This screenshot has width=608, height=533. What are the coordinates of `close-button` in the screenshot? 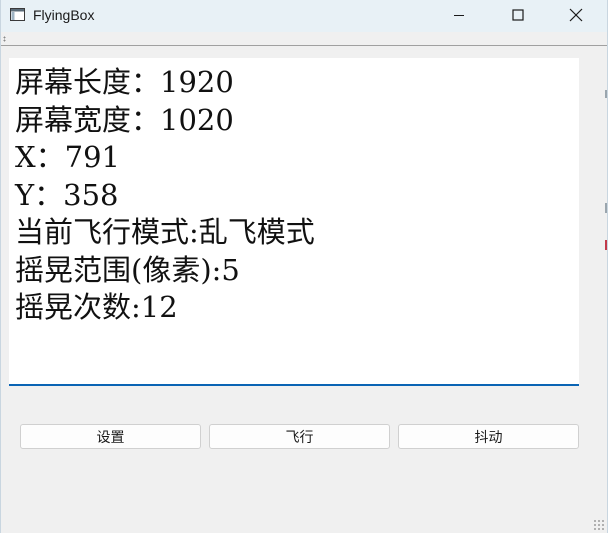 It's located at (576, 15).